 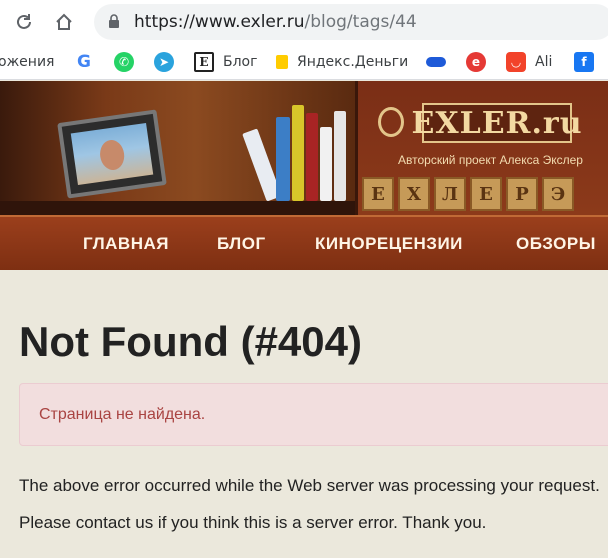 I want to click on bookmark-label: Блог, so click(x=240, y=62).